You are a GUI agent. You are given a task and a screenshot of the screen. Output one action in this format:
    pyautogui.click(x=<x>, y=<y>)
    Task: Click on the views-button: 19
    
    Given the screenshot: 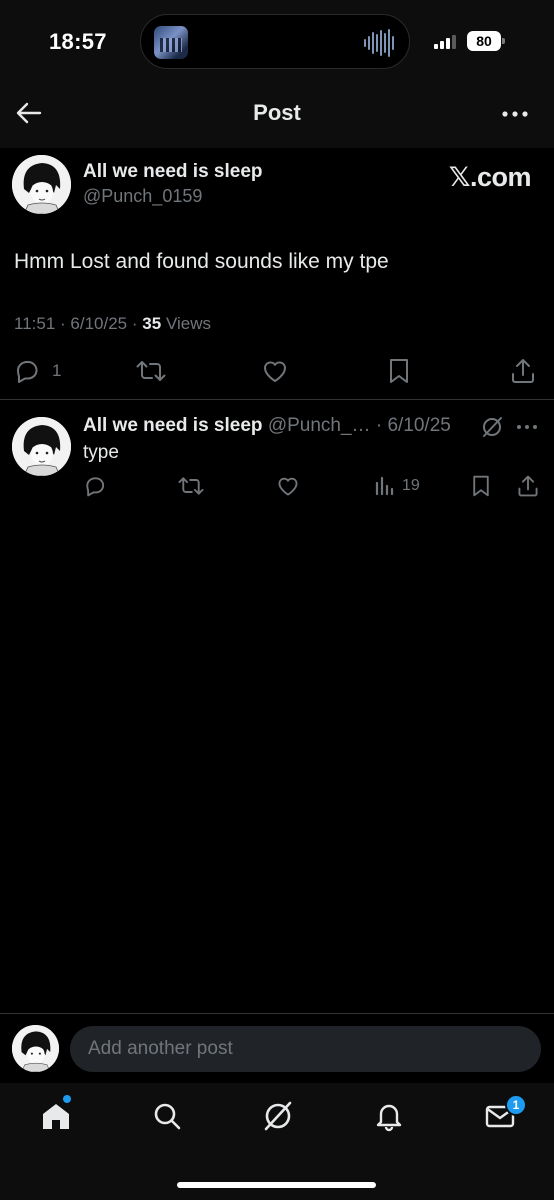 What is the action you would take?
    pyautogui.click(x=397, y=486)
    